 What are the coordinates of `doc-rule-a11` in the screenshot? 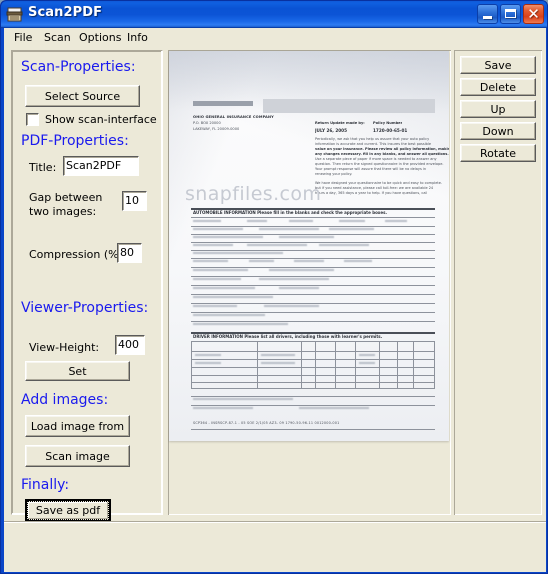 It's located at (313, 303).